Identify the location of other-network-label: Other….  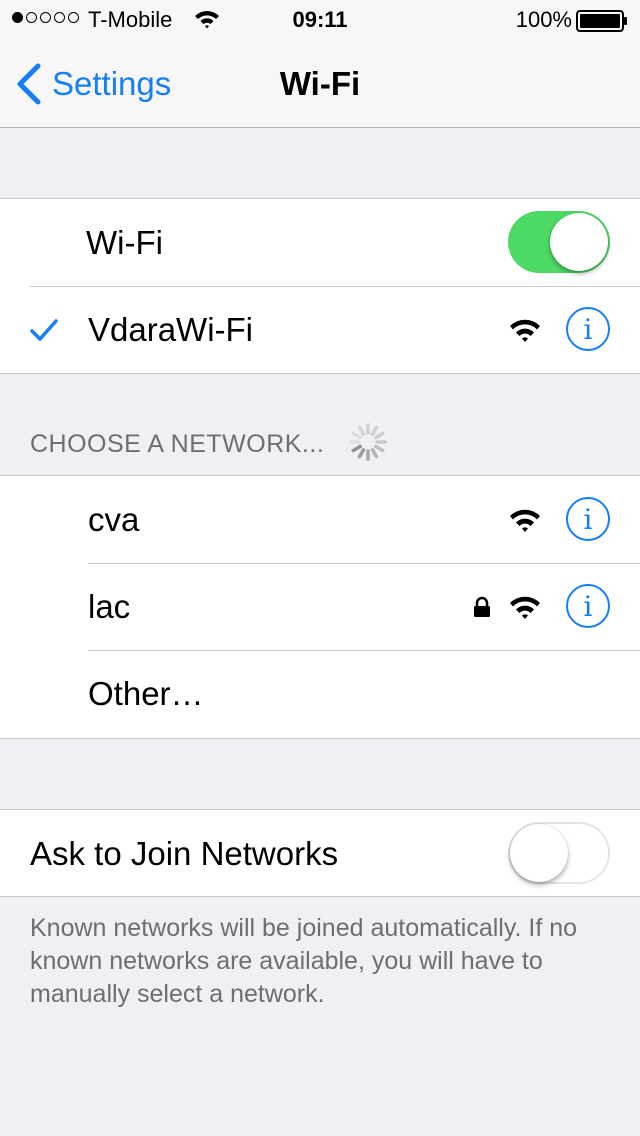
(146, 693).